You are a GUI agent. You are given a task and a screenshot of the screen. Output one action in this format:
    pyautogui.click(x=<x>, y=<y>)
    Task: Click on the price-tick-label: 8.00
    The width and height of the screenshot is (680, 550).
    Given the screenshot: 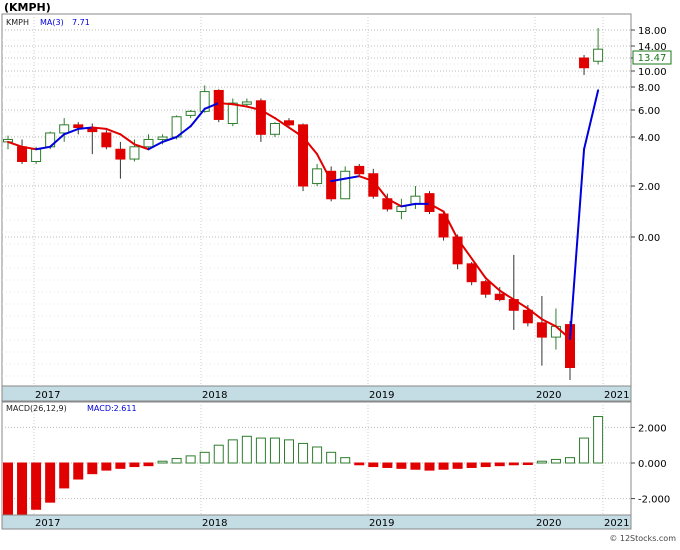 What is the action you would take?
    pyautogui.click(x=649, y=88)
    